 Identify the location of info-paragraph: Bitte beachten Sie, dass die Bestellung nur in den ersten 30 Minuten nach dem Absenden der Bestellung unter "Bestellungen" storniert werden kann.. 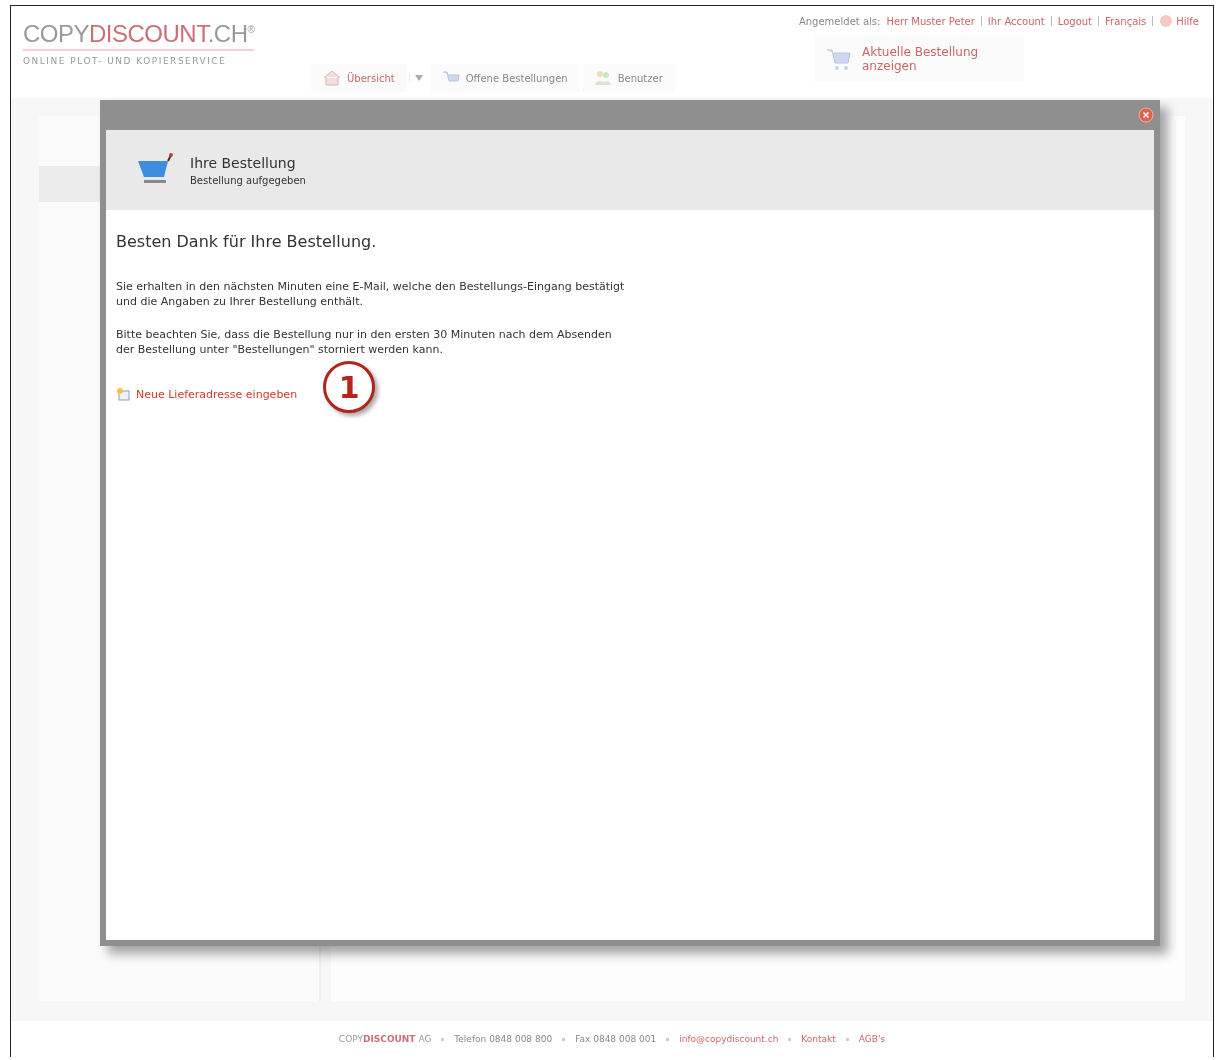
(364, 342).